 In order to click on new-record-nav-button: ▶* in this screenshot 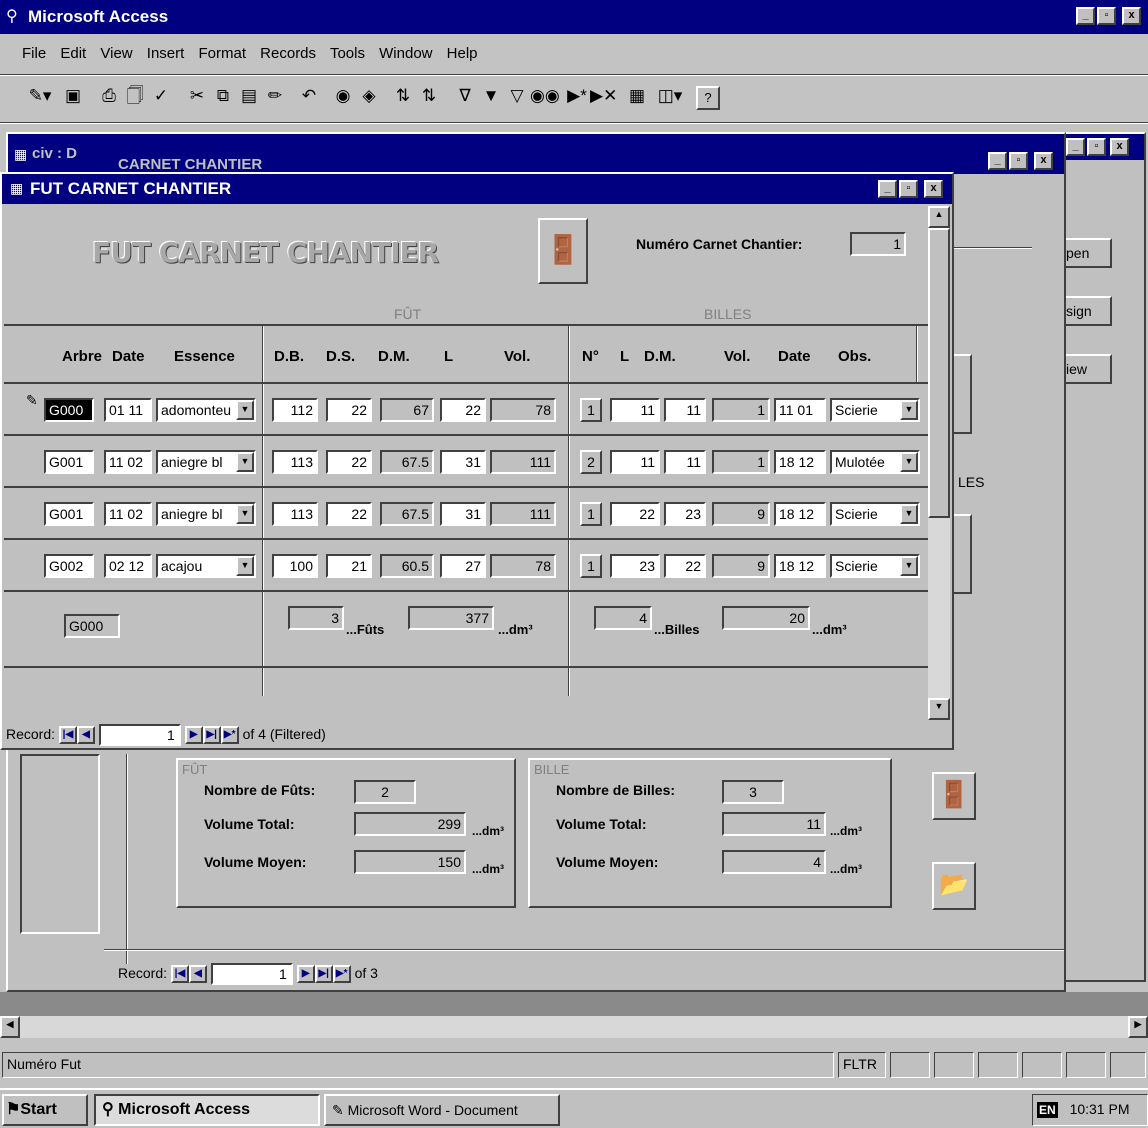, I will do `click(341, 974)`.